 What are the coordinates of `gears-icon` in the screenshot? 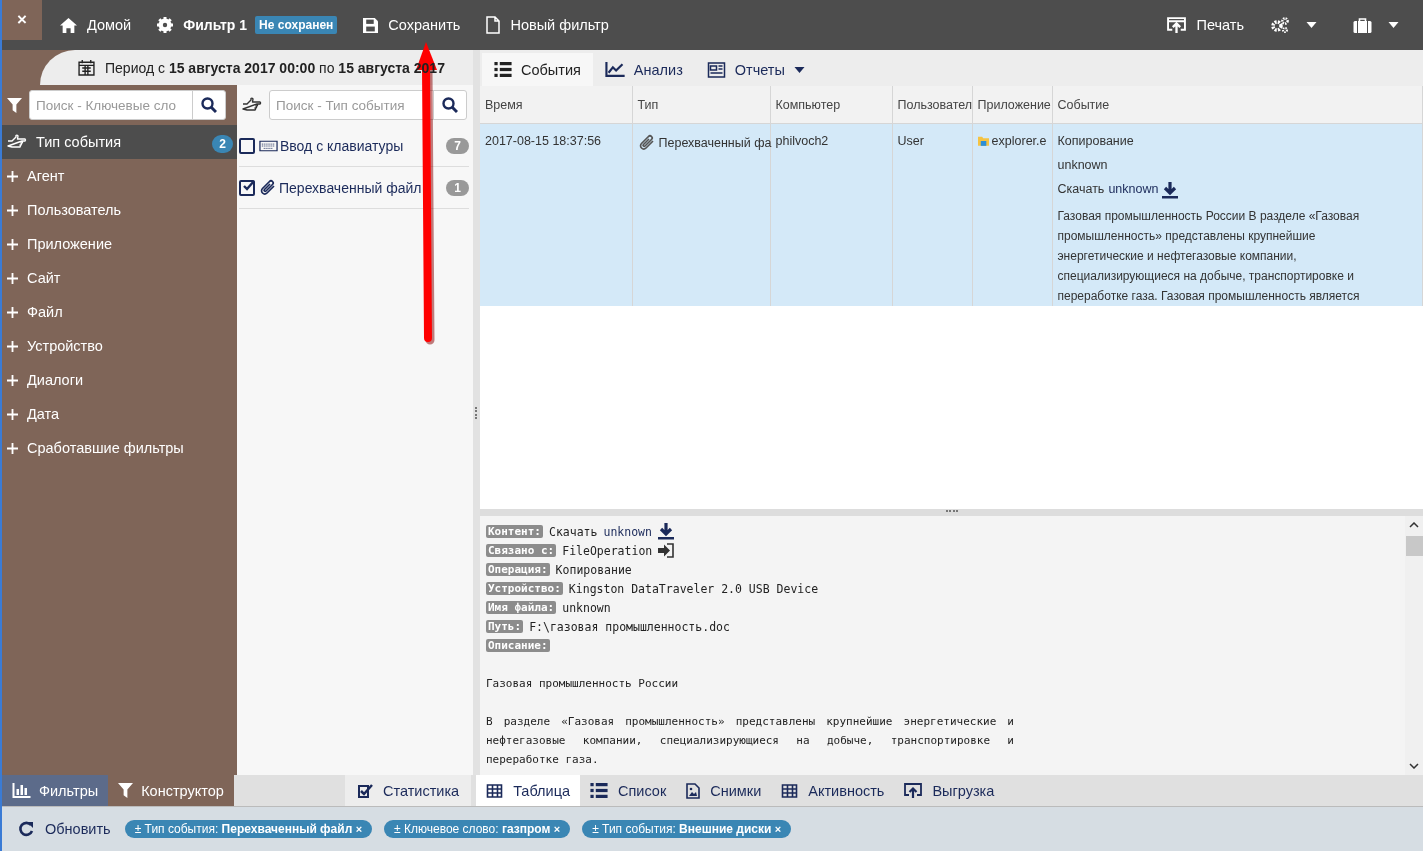 It's located at (1280, 25).